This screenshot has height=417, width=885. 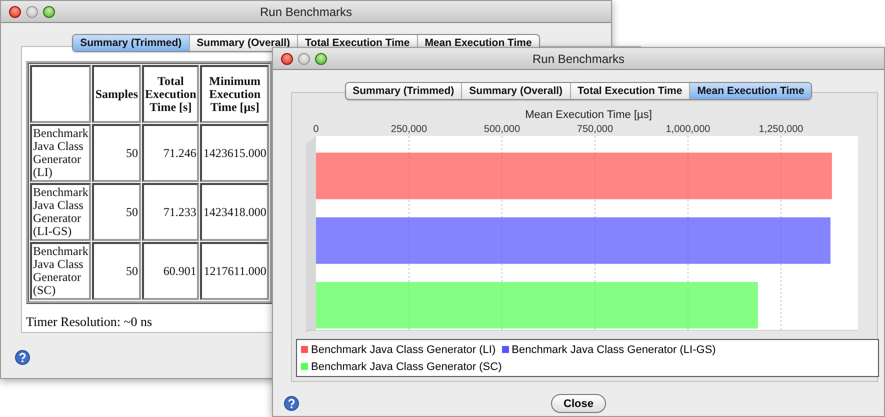 What do you see at coordinates (515, 91) in the screenshot?
I see `tab: Summary (Overall)` at bounding box center [515, 91].